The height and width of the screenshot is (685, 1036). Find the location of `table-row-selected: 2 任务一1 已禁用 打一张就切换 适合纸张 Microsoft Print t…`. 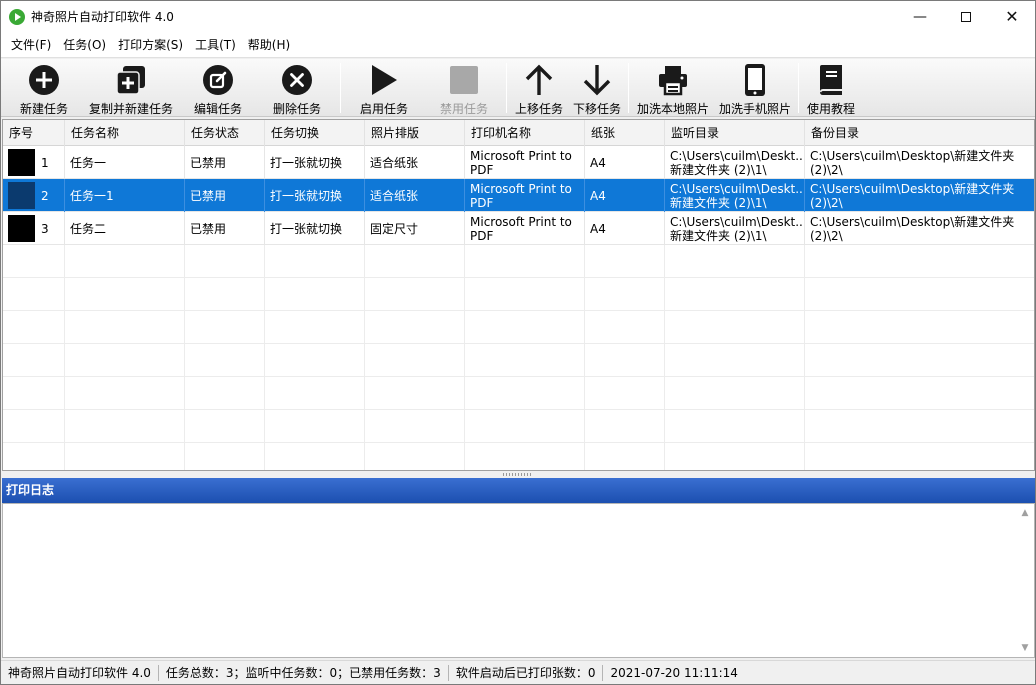

table-row-selected: 2 任务一1 已禁用 打一张就切换 适合纸张 Microsoft Print t… is located at coordinates (518, 195).